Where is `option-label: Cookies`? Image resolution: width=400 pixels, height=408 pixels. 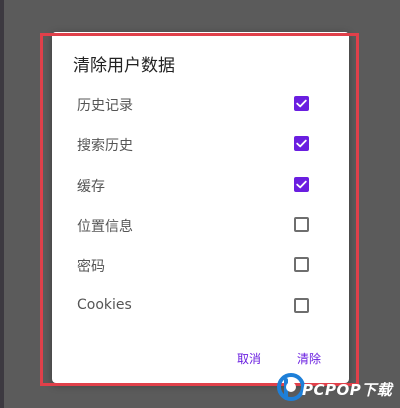
option-label: Cookies is located at coordinates (104, 305).